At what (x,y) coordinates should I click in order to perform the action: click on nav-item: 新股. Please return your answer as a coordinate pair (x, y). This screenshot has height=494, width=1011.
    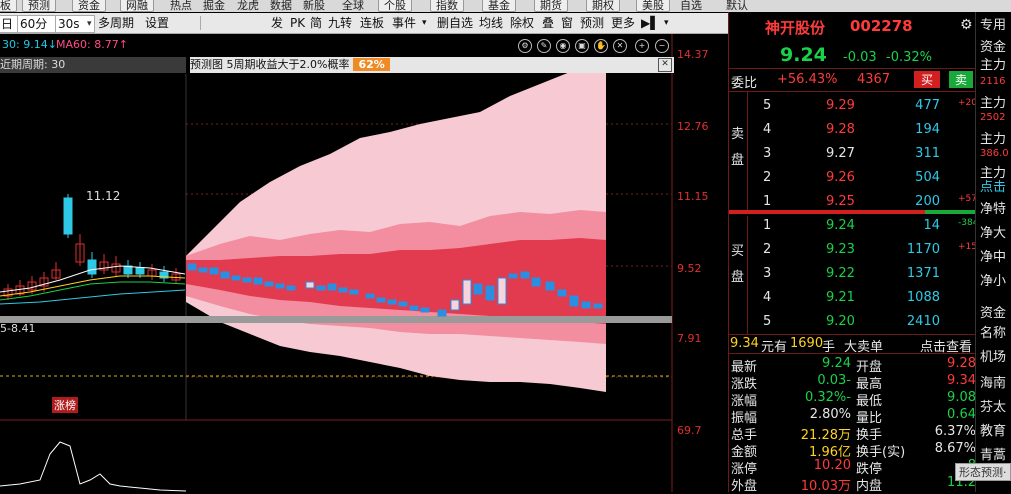
    Looking at the image, I should click on (314, 6).